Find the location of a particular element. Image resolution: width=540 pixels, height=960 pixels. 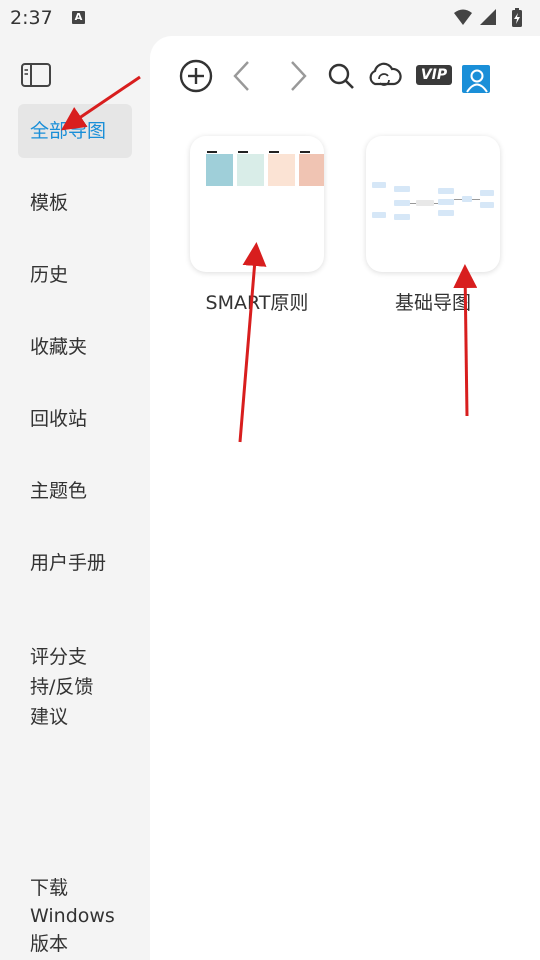

sidebar-item-download-windows: 下载 Windows 版本 is located at coordinates (75, 902).